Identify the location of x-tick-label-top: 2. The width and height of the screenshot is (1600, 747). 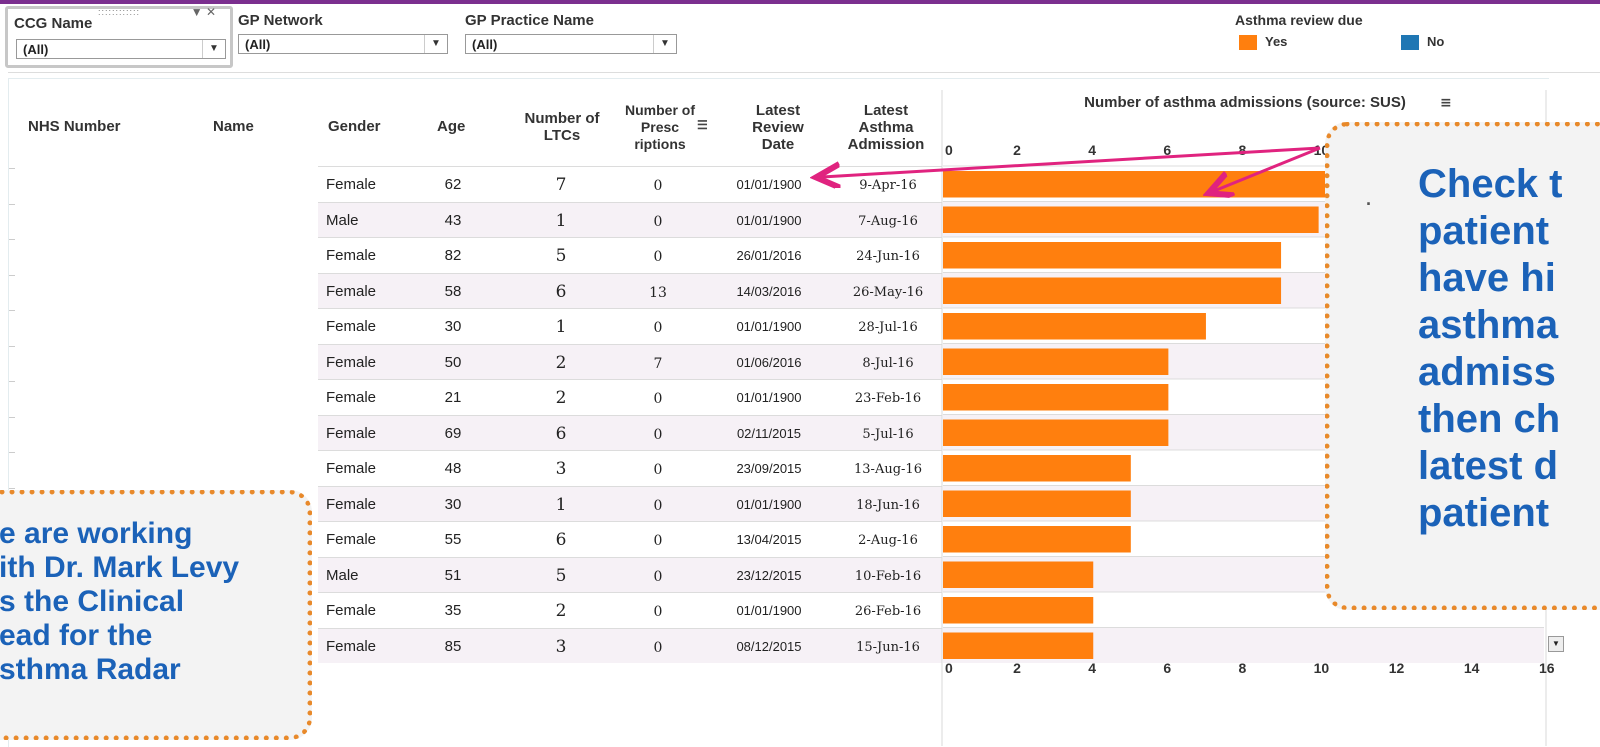
(1017, 150).